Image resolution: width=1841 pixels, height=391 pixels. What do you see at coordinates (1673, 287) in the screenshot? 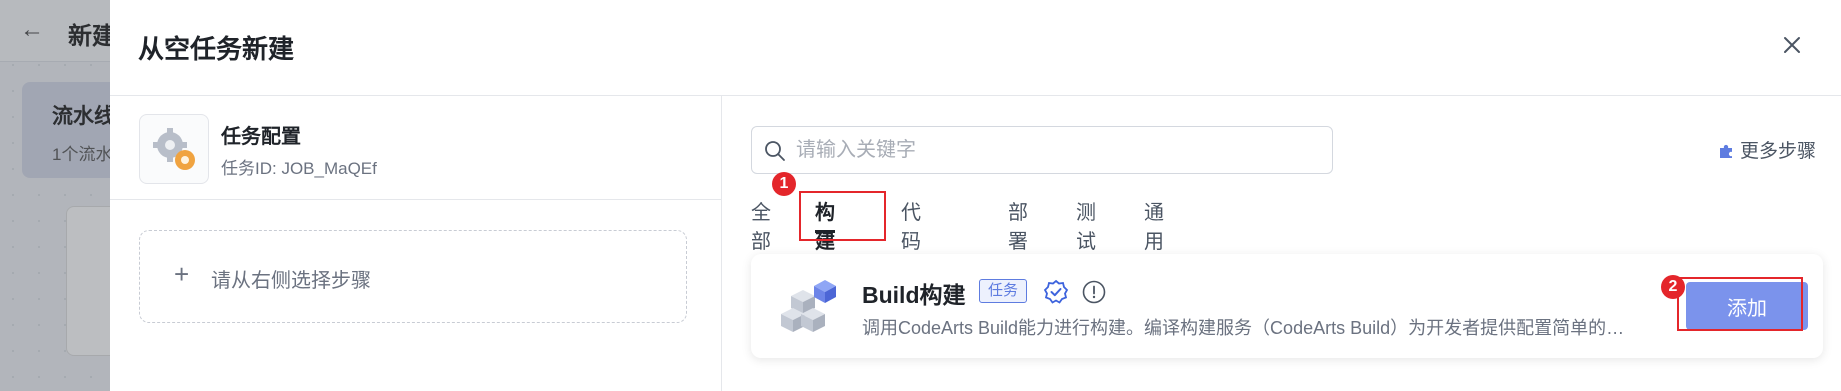
I see `step-marker-2: 2` at bounding box center [1673, 287].